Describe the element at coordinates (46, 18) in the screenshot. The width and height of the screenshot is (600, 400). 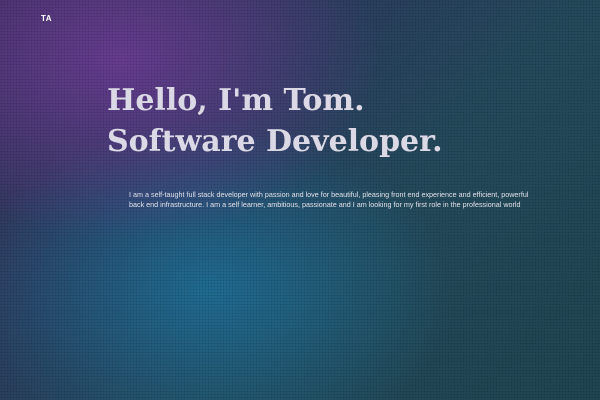
I see `logo: TA` at that location.